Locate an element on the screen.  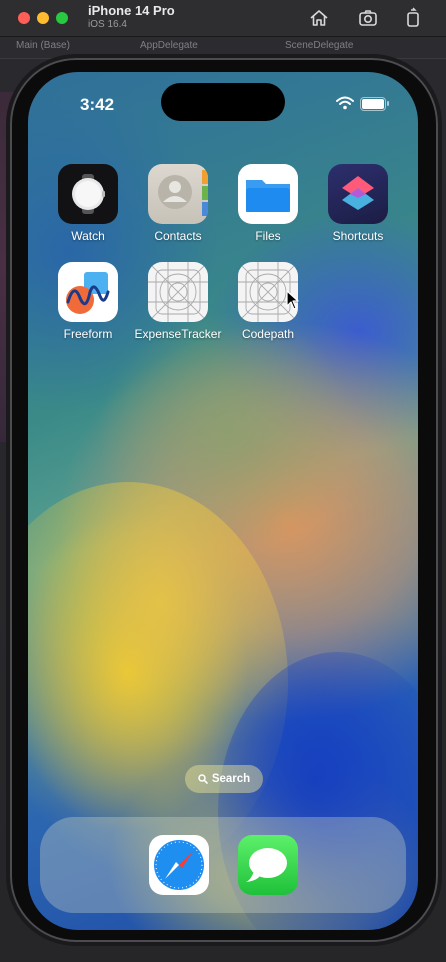
app-label: Shortcuts is located at coordinates (358, 236).